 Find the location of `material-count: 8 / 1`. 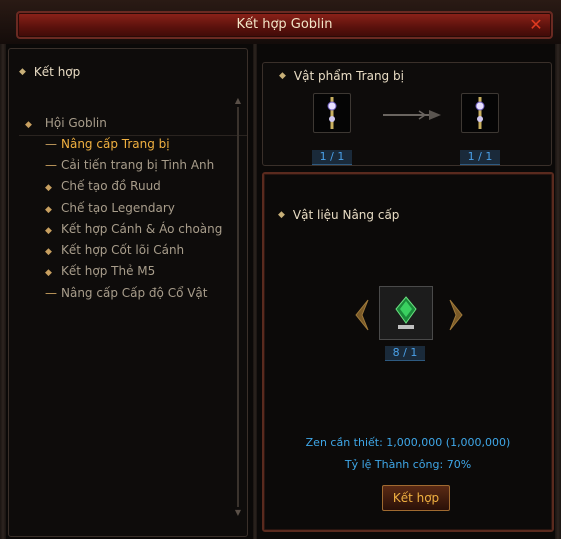

material-count: 8 / 1 is located at coordinates (405, 353).